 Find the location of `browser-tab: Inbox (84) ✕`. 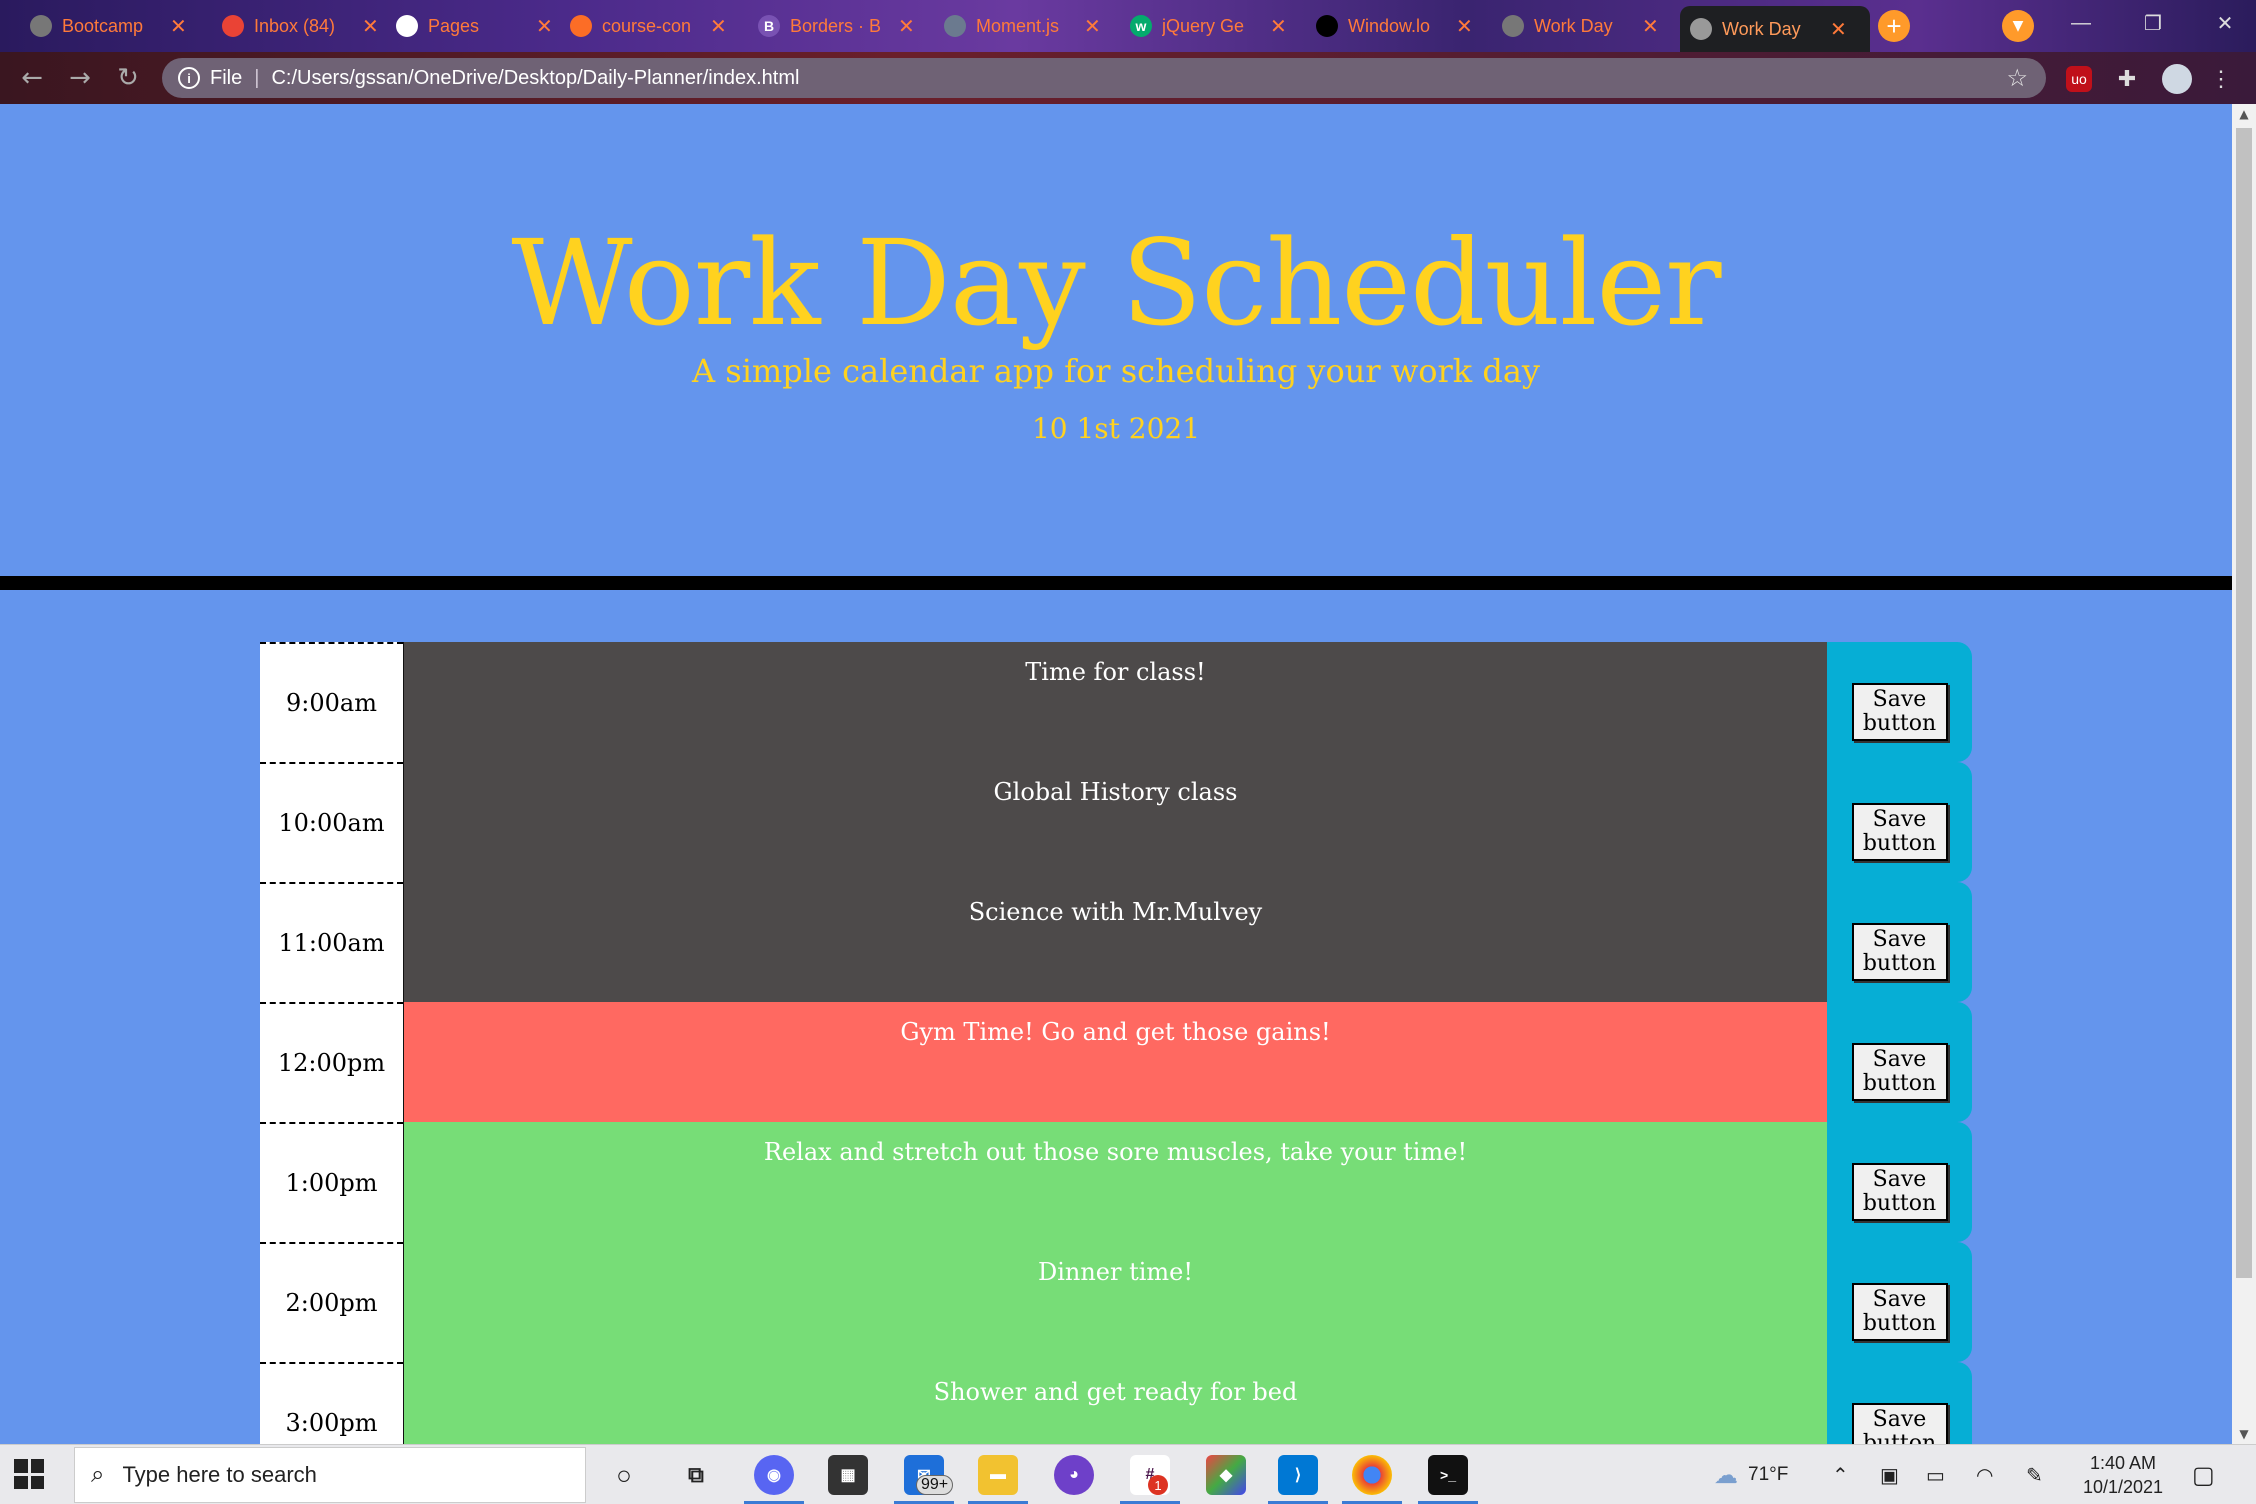

browser-tab: Inbox (84) ✕ is located at coordinates (301, 26).